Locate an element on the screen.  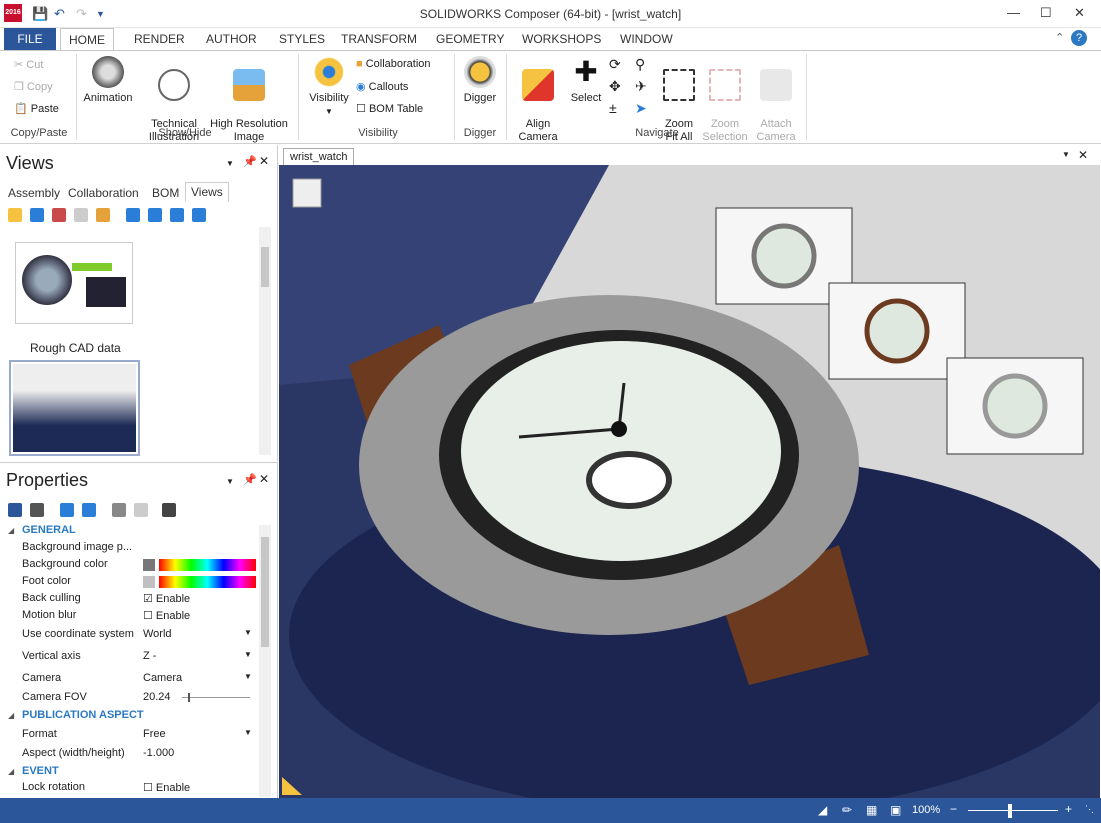
property-row: Back culling ☑ Enable is located at coordinates (139, 600).